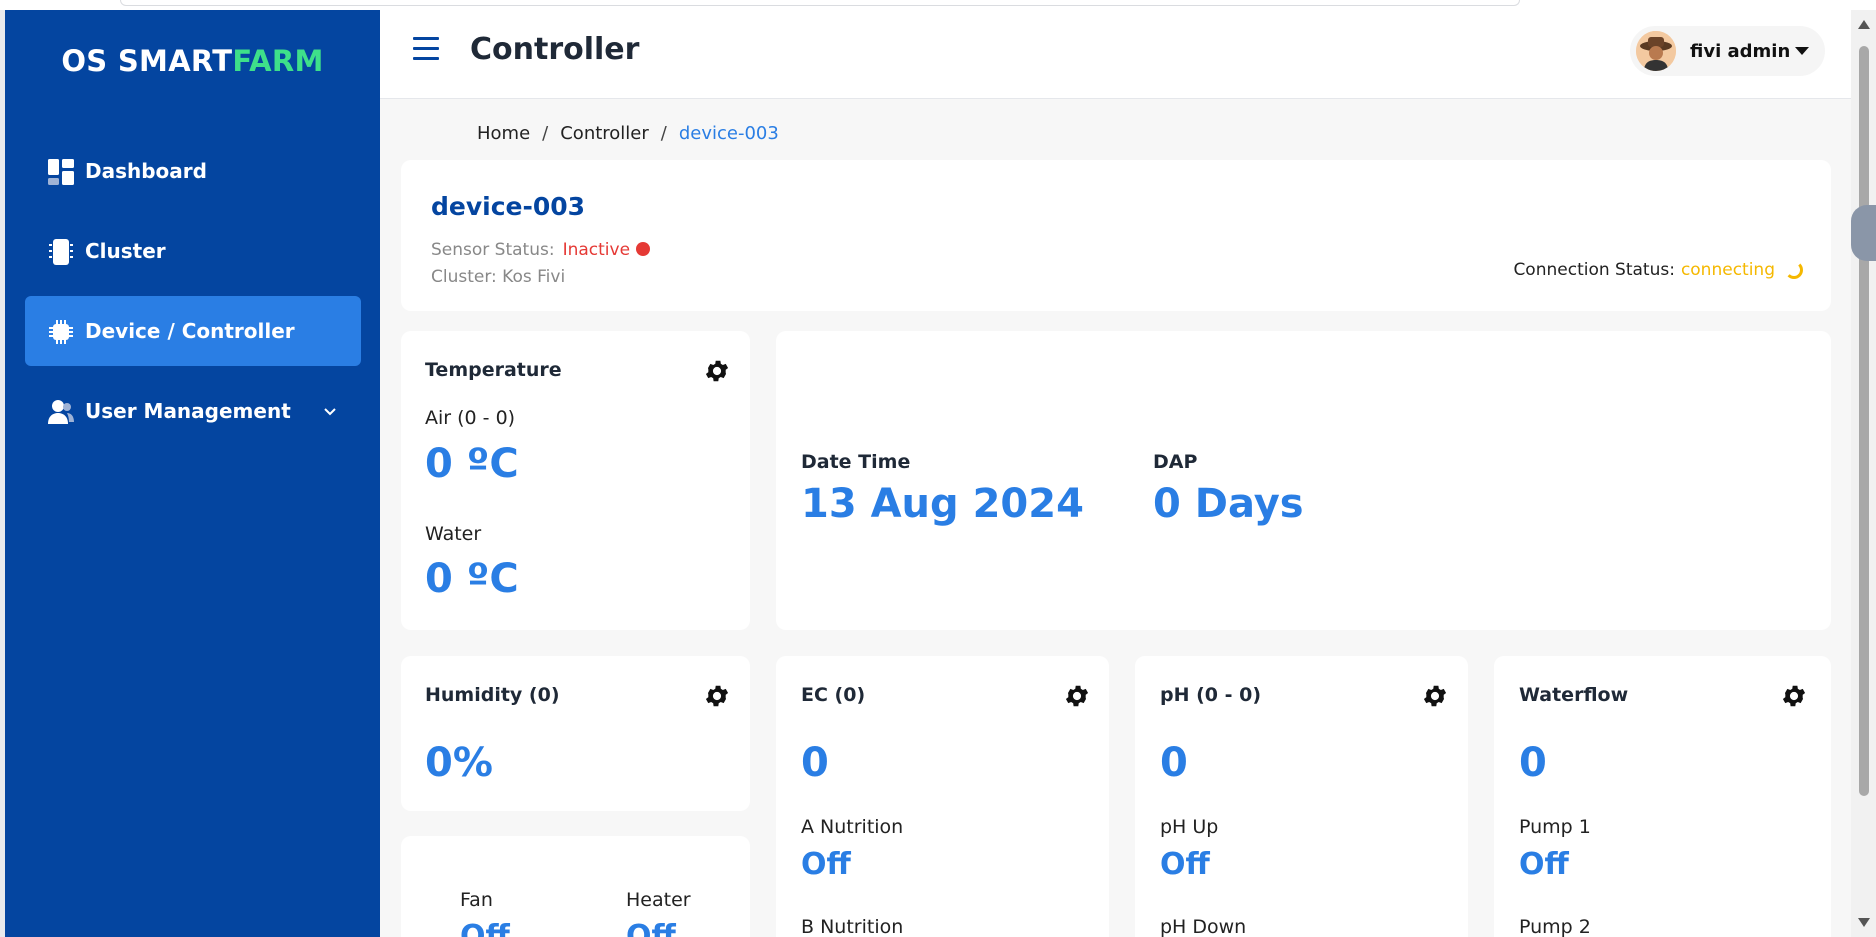 Image resolution: width=1876 pixels, height=937 pixels. I want to click on users-icon, so click(61, 412).